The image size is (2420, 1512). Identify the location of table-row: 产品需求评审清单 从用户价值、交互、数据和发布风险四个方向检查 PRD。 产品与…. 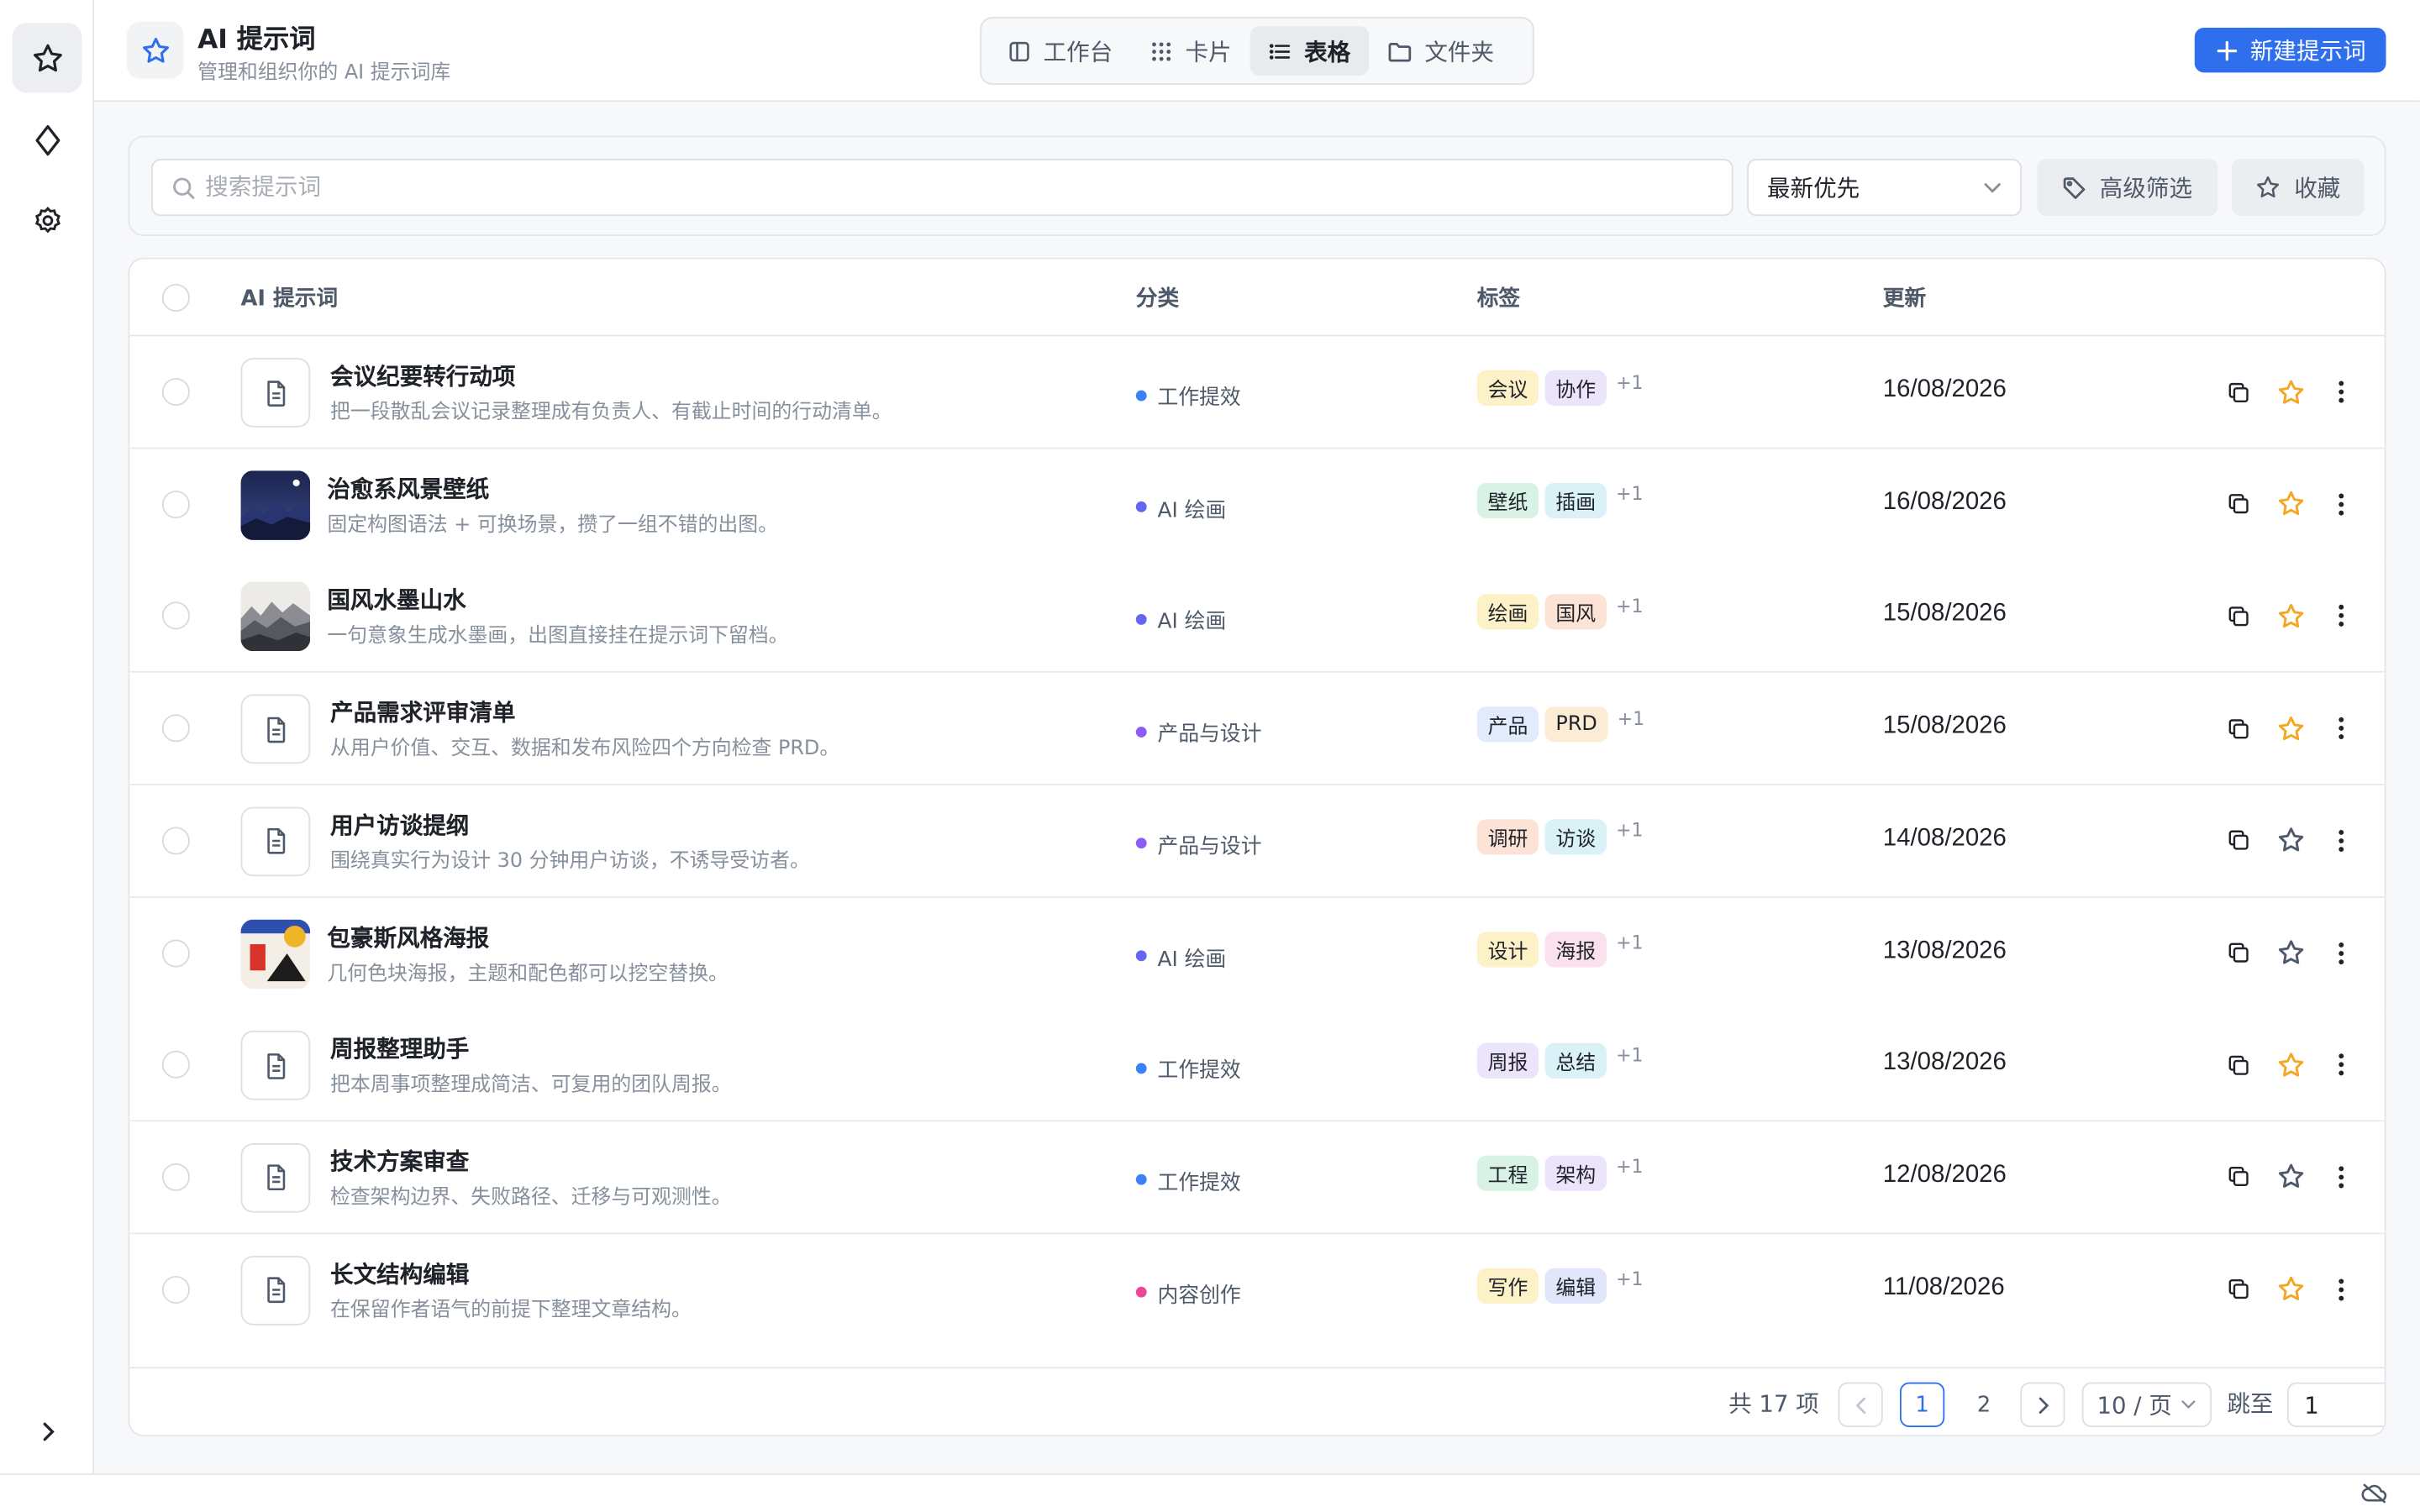
(1257, 729).